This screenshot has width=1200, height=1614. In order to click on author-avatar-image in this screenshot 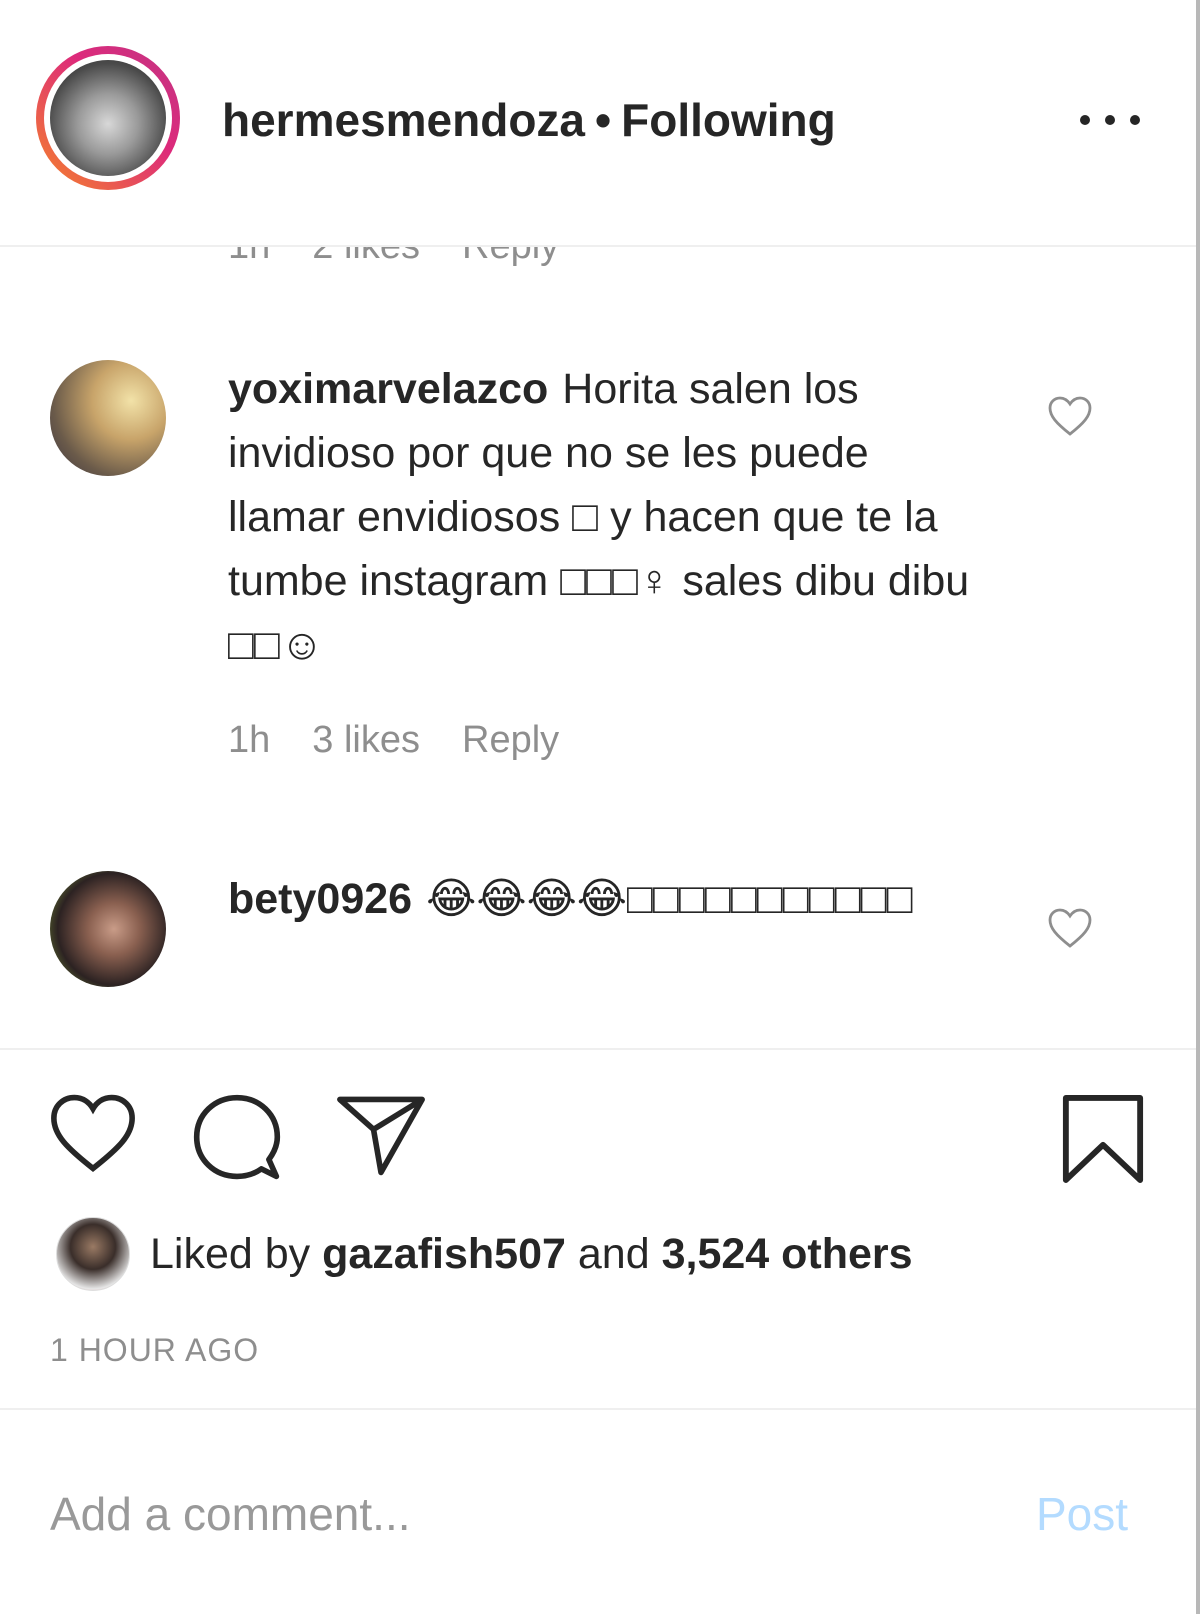, I will do `click(108, 118)`.